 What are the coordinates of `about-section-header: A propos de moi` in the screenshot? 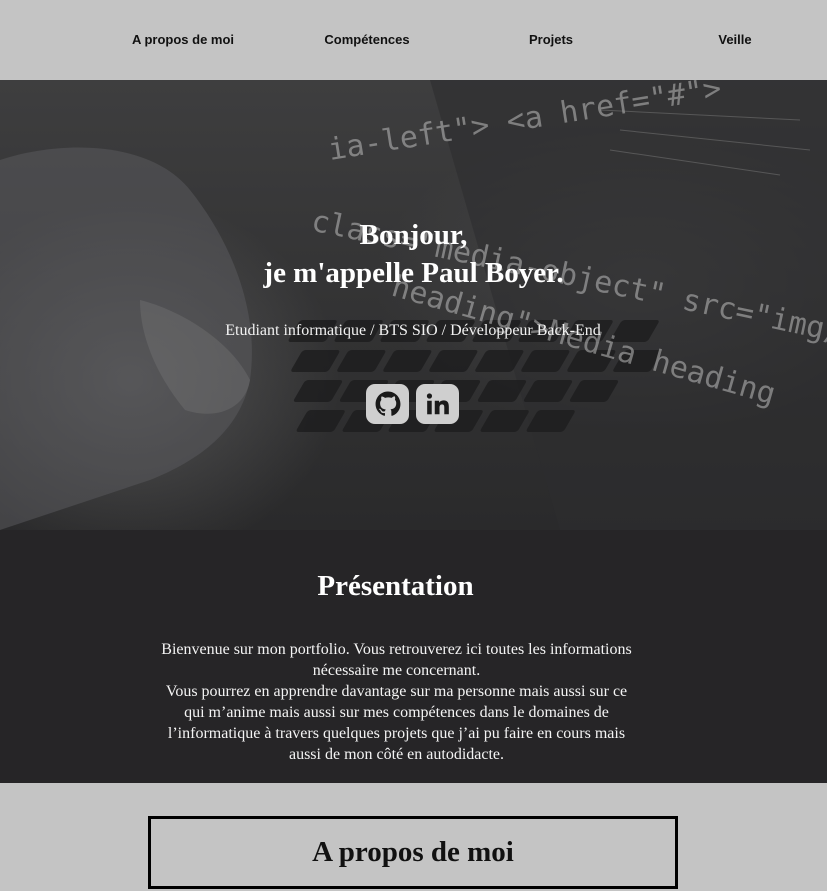 It's located at (413, 852).